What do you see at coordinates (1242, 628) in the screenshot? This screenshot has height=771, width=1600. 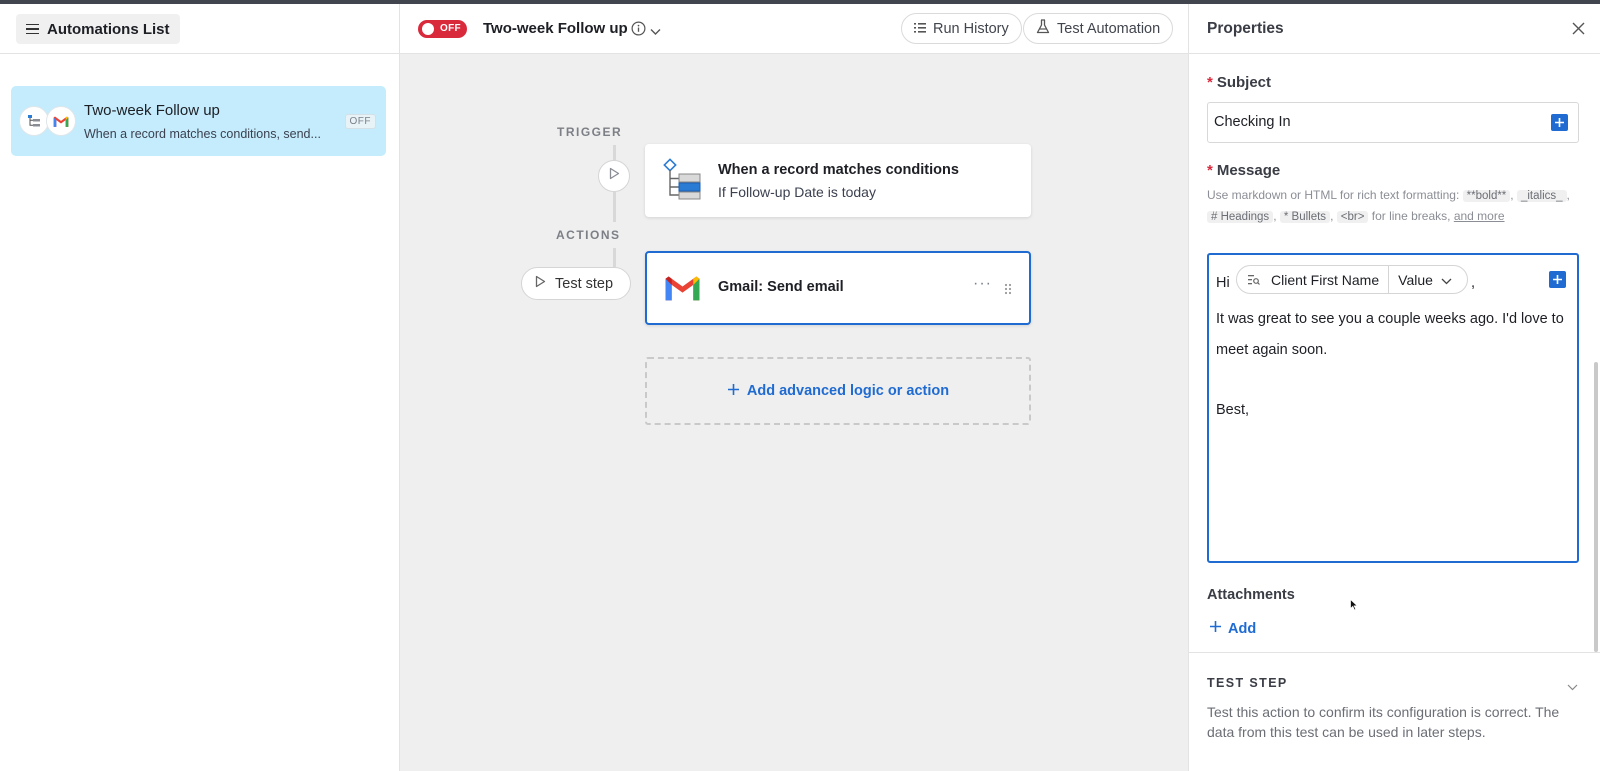 I see `add-attachment-label: Add` at bounding box center [1242, 628].